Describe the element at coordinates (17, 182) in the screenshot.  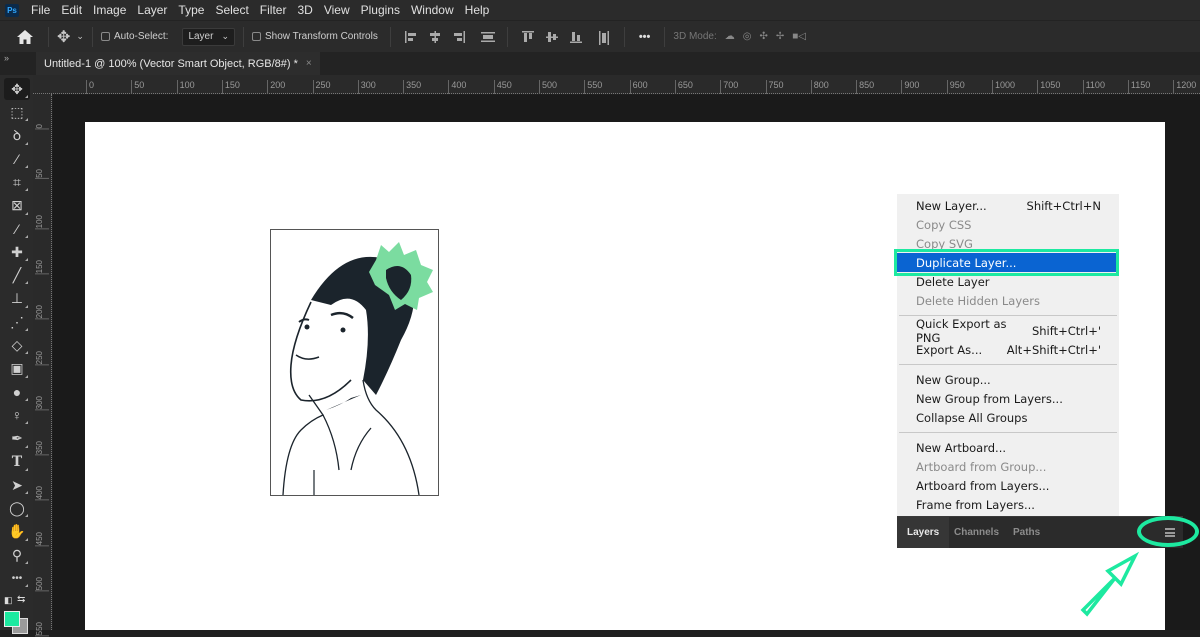
I see `crop-tool: ⌗` at that location.